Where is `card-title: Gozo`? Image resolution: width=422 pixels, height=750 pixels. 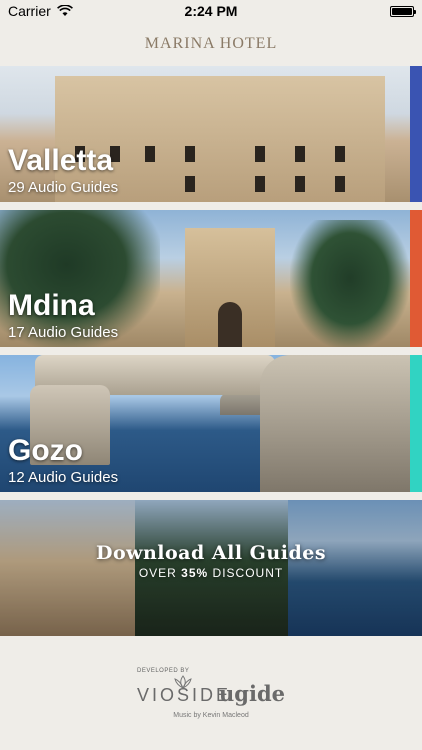
card-title: Gozo is located at coordinates (45, 450).